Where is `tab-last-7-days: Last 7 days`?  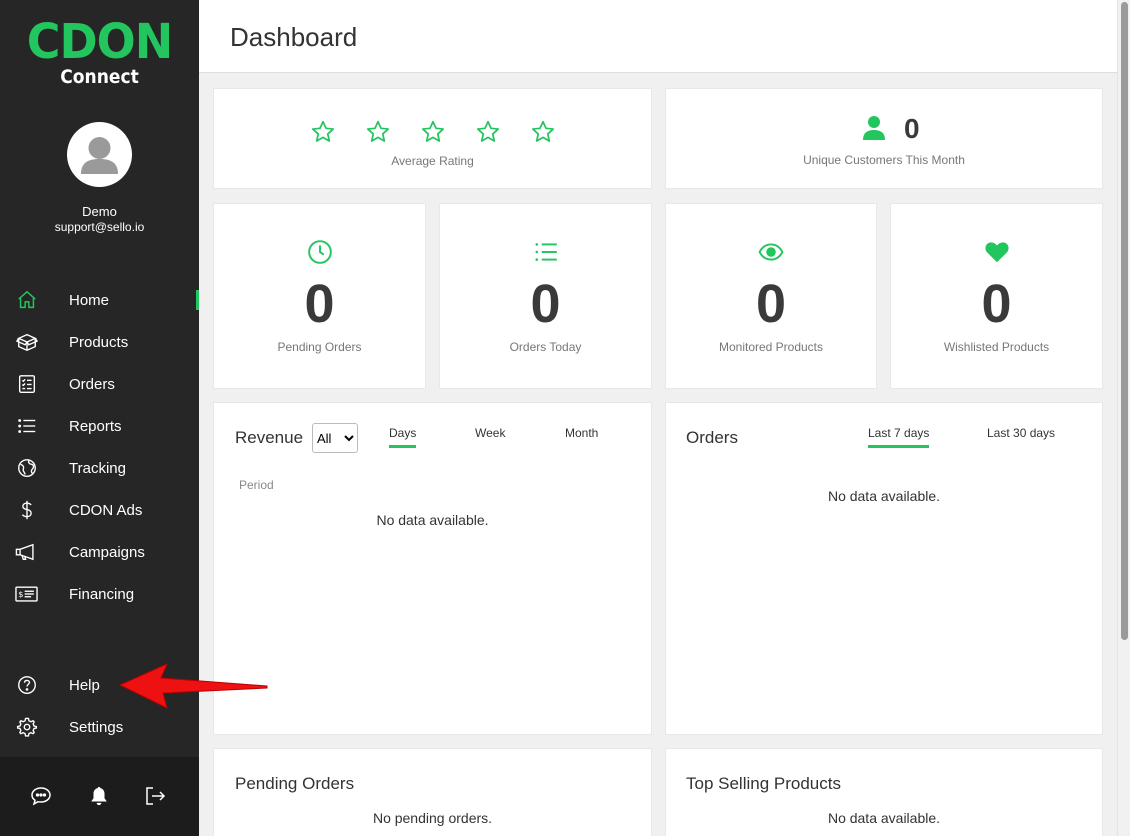
tab-last-7-days: Last 7 days is located at coordinates (899, 437).